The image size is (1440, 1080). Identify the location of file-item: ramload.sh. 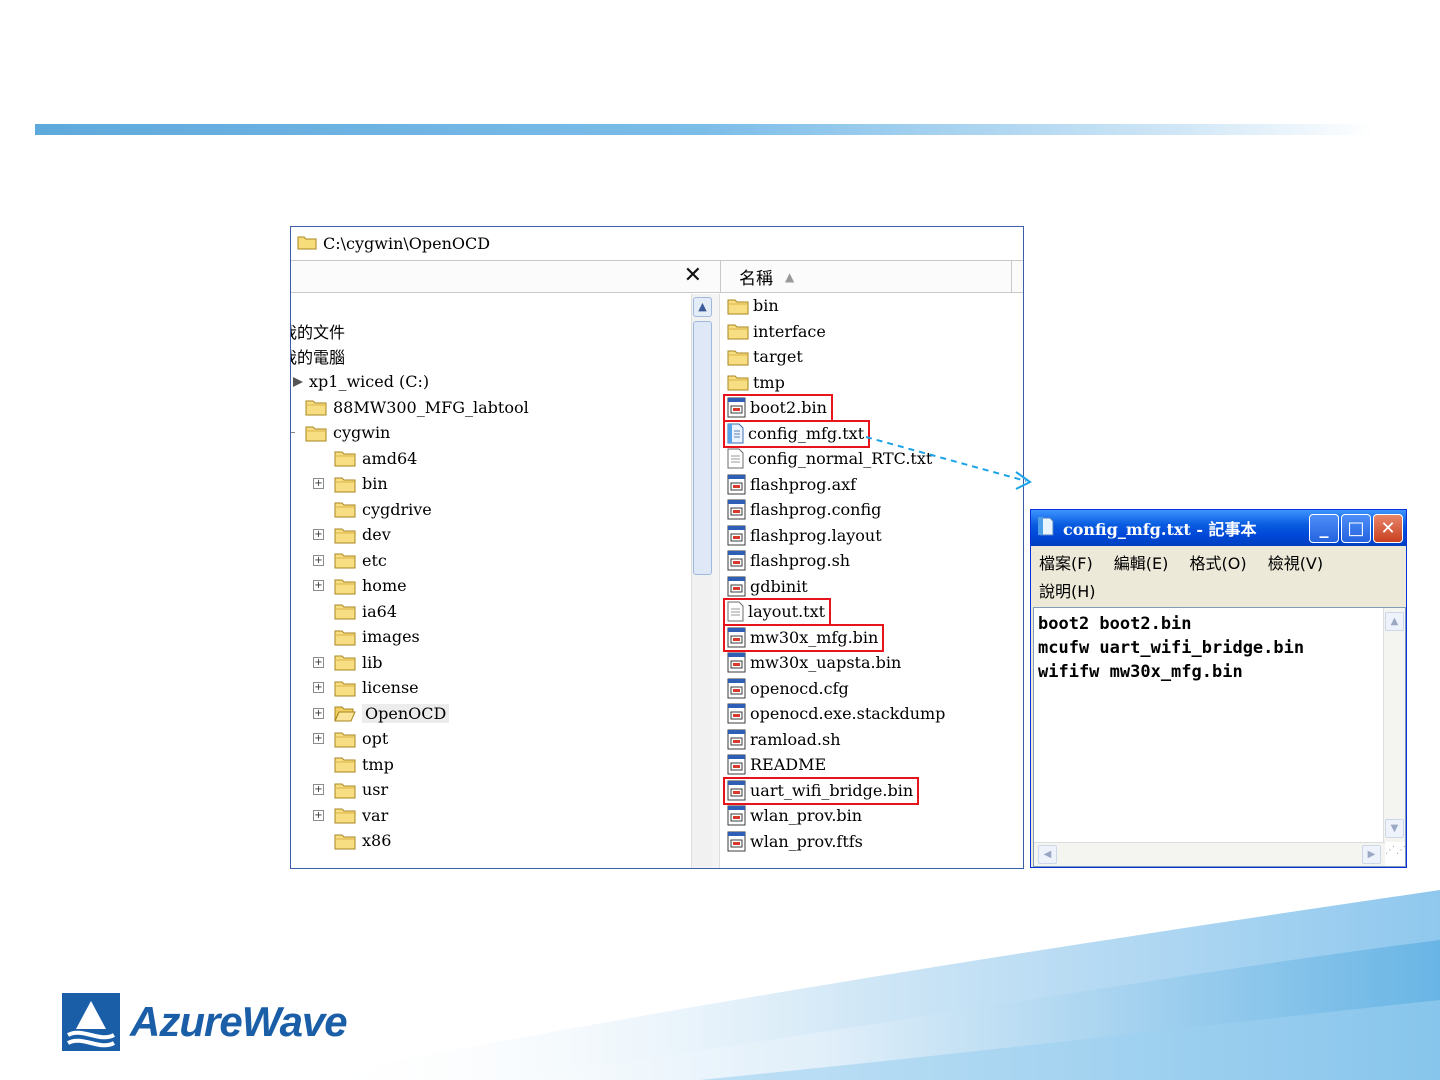
(784, 739).